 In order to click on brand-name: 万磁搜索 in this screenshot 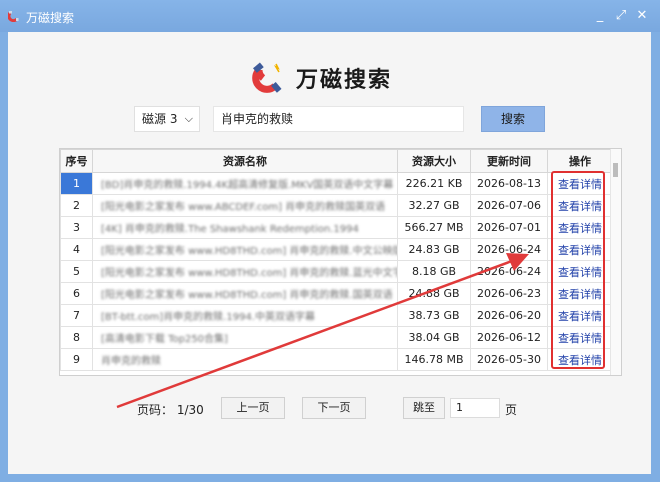, I will do `click(344, 80)`.